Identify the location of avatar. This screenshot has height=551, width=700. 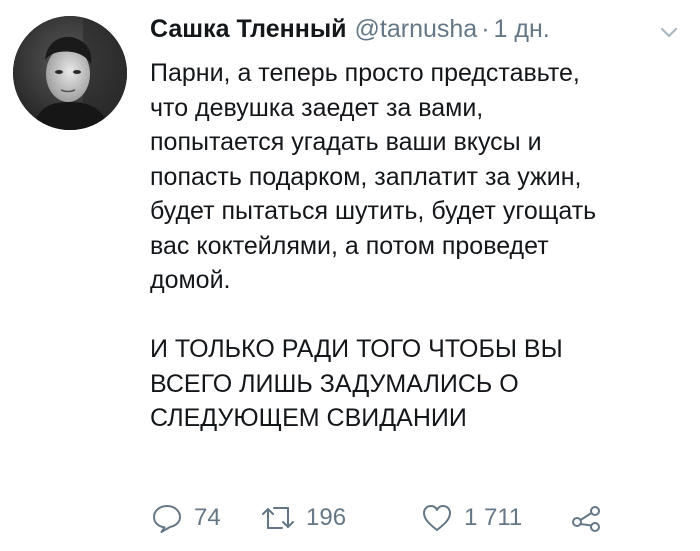
(70, 73).